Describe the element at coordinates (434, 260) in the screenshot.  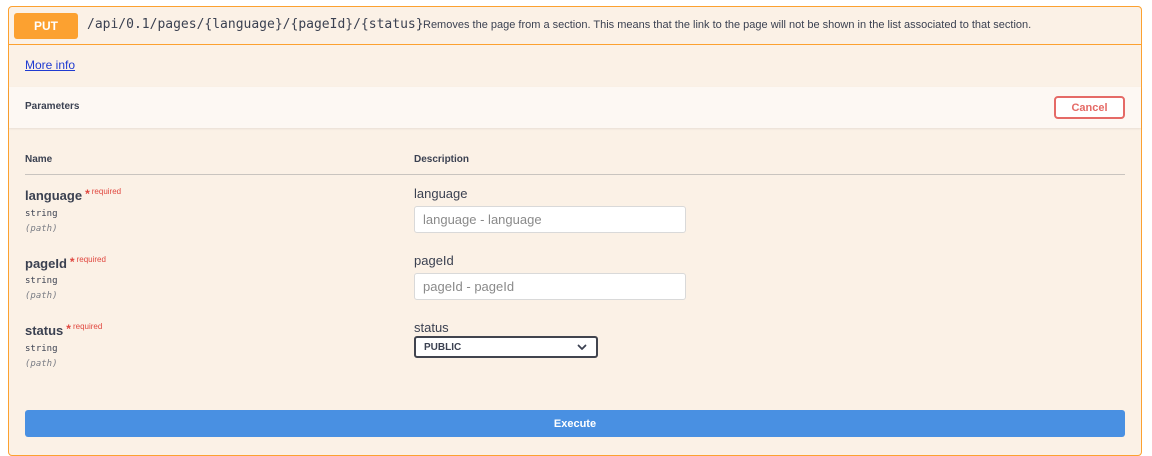
I see `param-description-pageid: pageId` at that location.